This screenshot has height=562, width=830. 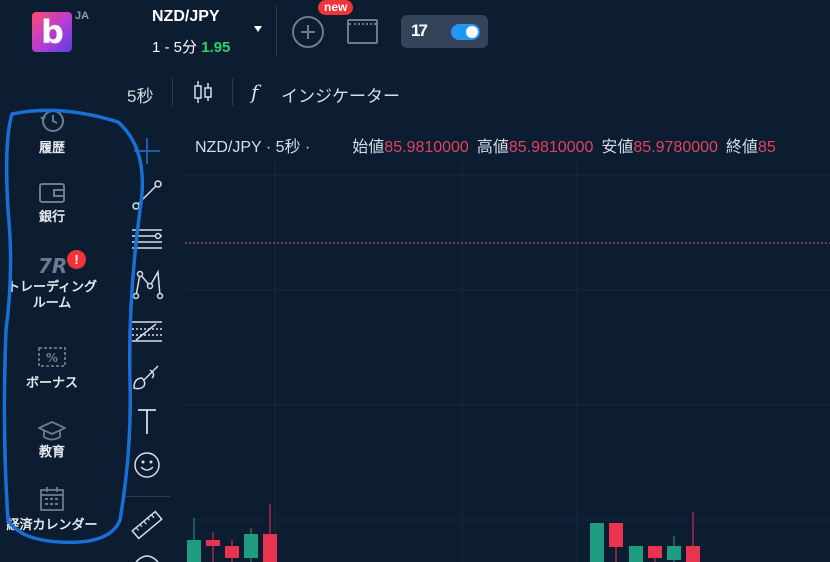 I want to click on toggle-switch, so click(x=465, y=32).